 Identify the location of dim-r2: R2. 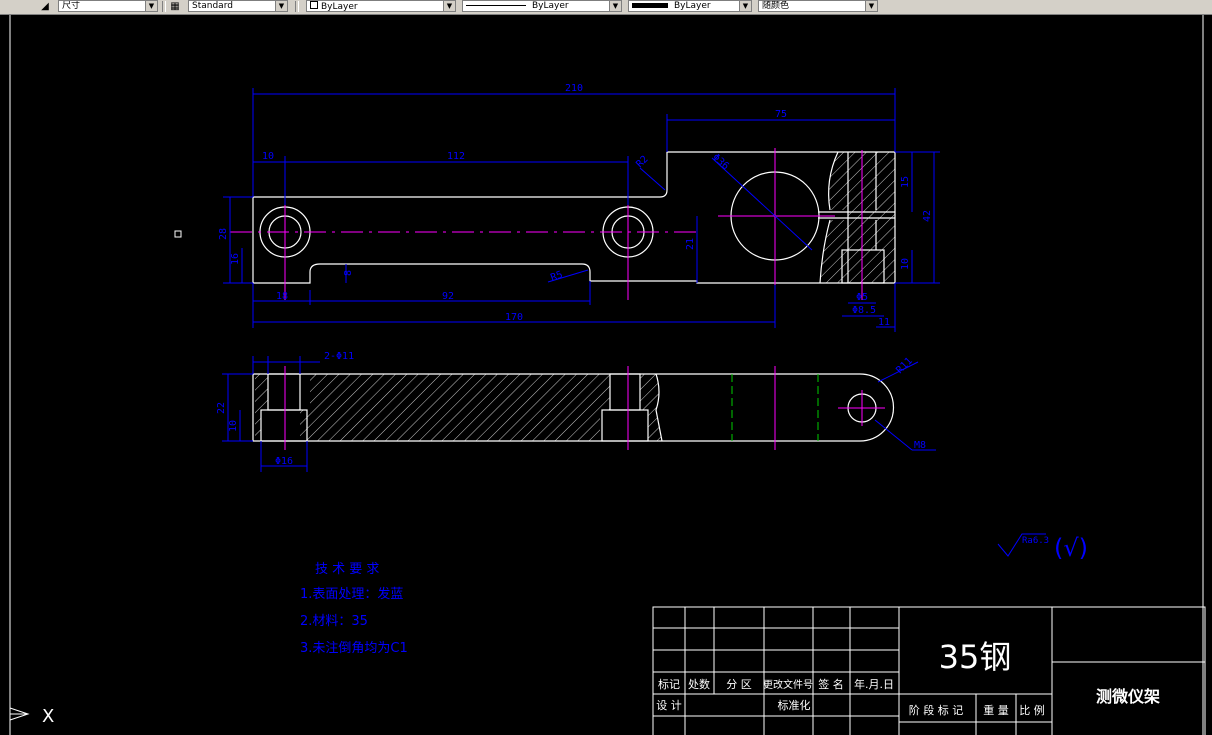
(642, 162).